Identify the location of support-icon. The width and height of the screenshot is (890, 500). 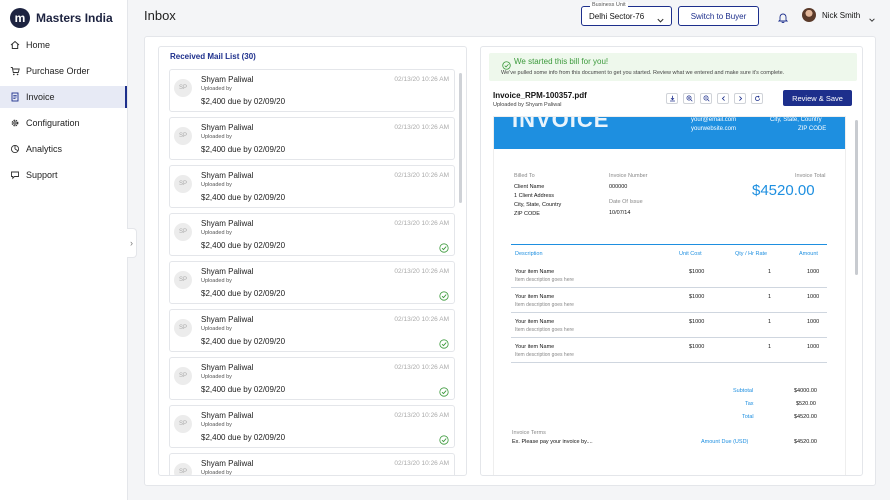
(15, 175).